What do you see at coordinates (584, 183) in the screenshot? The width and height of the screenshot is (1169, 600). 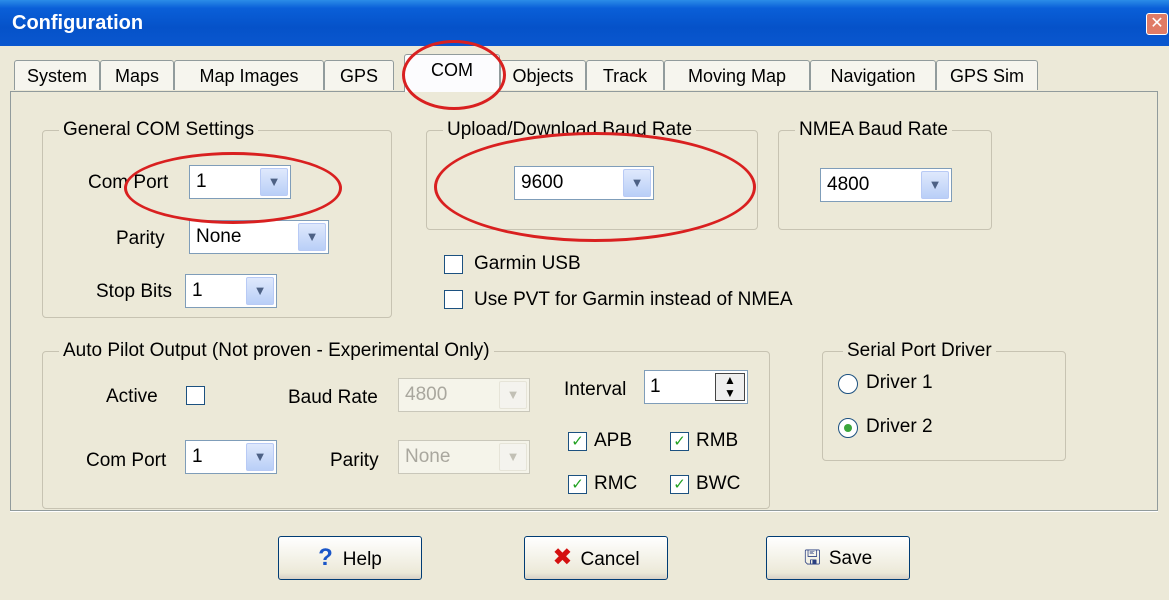 I see `upload-baud-select: 9600 ▼` at bounding box center [584, 183].